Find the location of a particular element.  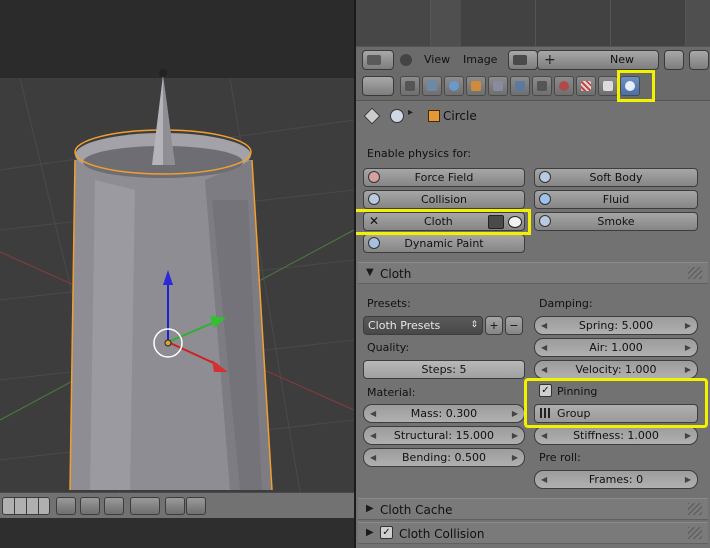

render-camera-icon is located at coordinates (175, 506).